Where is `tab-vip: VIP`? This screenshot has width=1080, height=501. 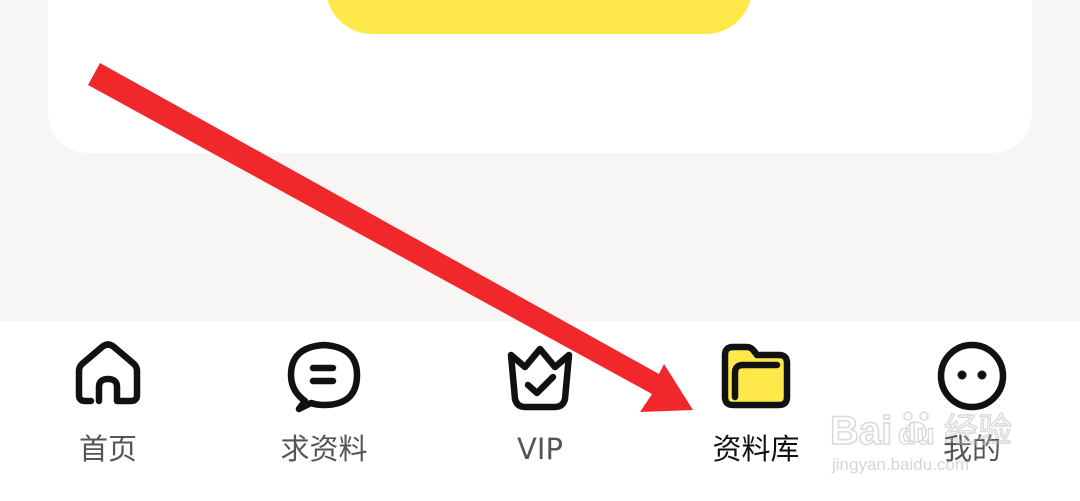 tab-vip: VIP is located at coordinates (540, 411).